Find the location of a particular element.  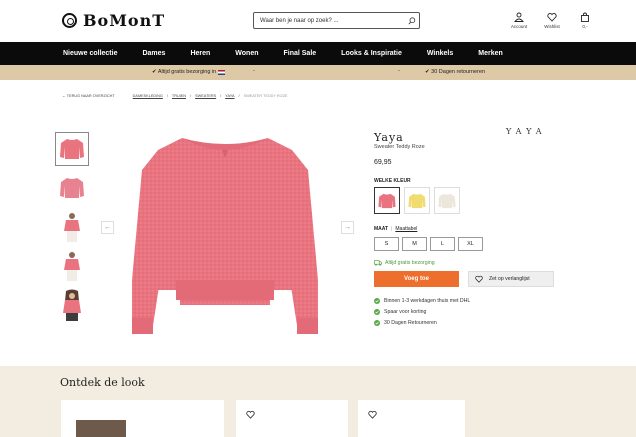

logo-text: BoMonT is located at coordinates (124, 20).